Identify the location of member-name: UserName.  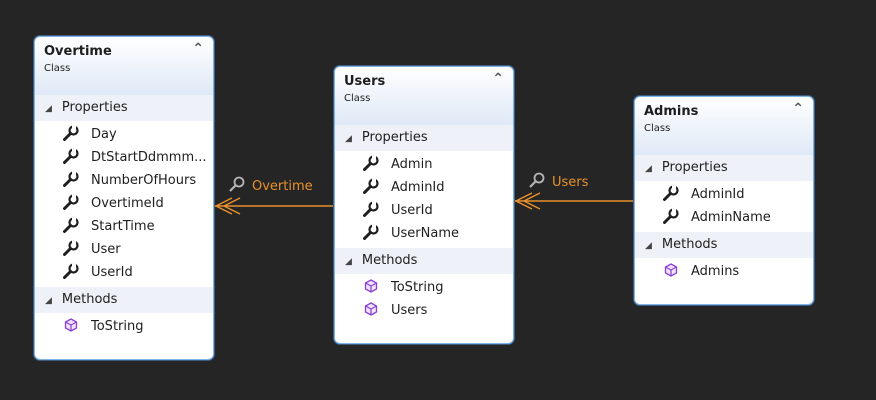
(425, 233).